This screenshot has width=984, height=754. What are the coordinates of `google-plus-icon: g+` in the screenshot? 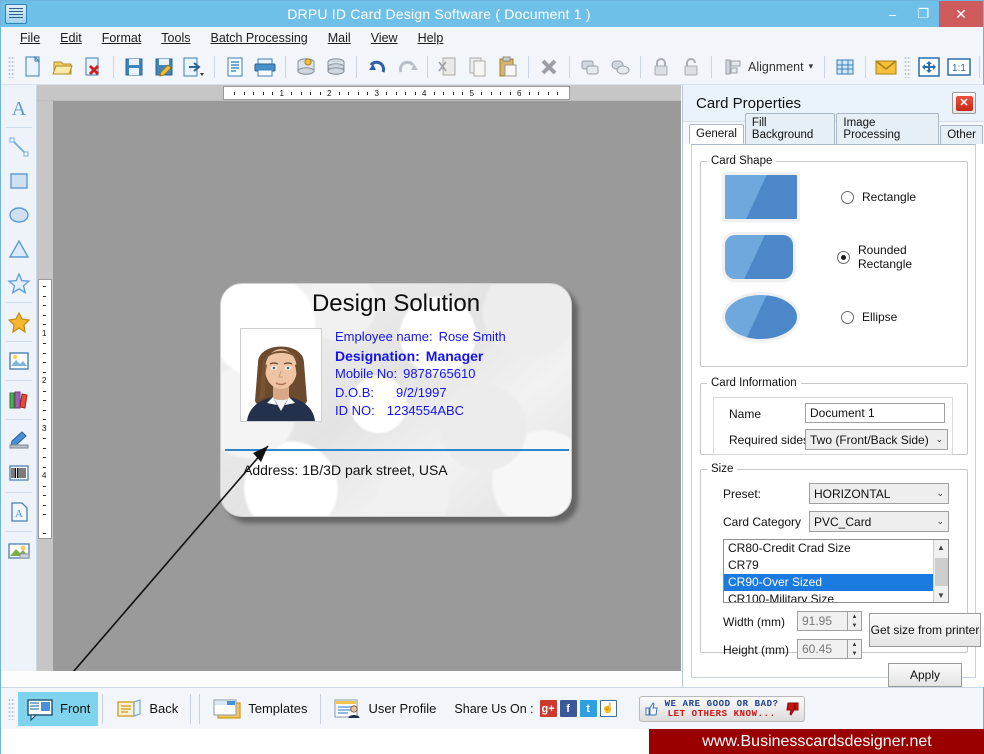 It's located at (548, 708).